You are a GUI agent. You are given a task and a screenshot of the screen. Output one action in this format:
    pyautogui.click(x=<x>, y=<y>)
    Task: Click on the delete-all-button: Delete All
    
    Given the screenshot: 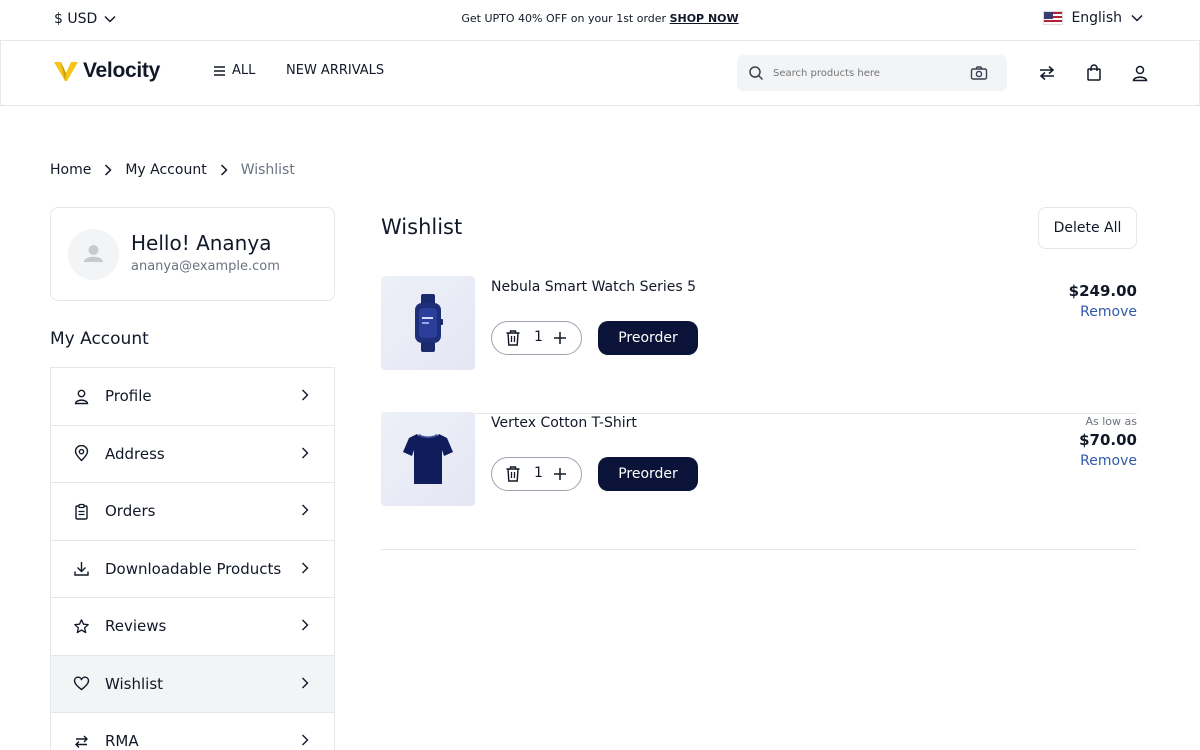 What is the action you would take?
    pyautogui.click(x=1087, y=228)
    